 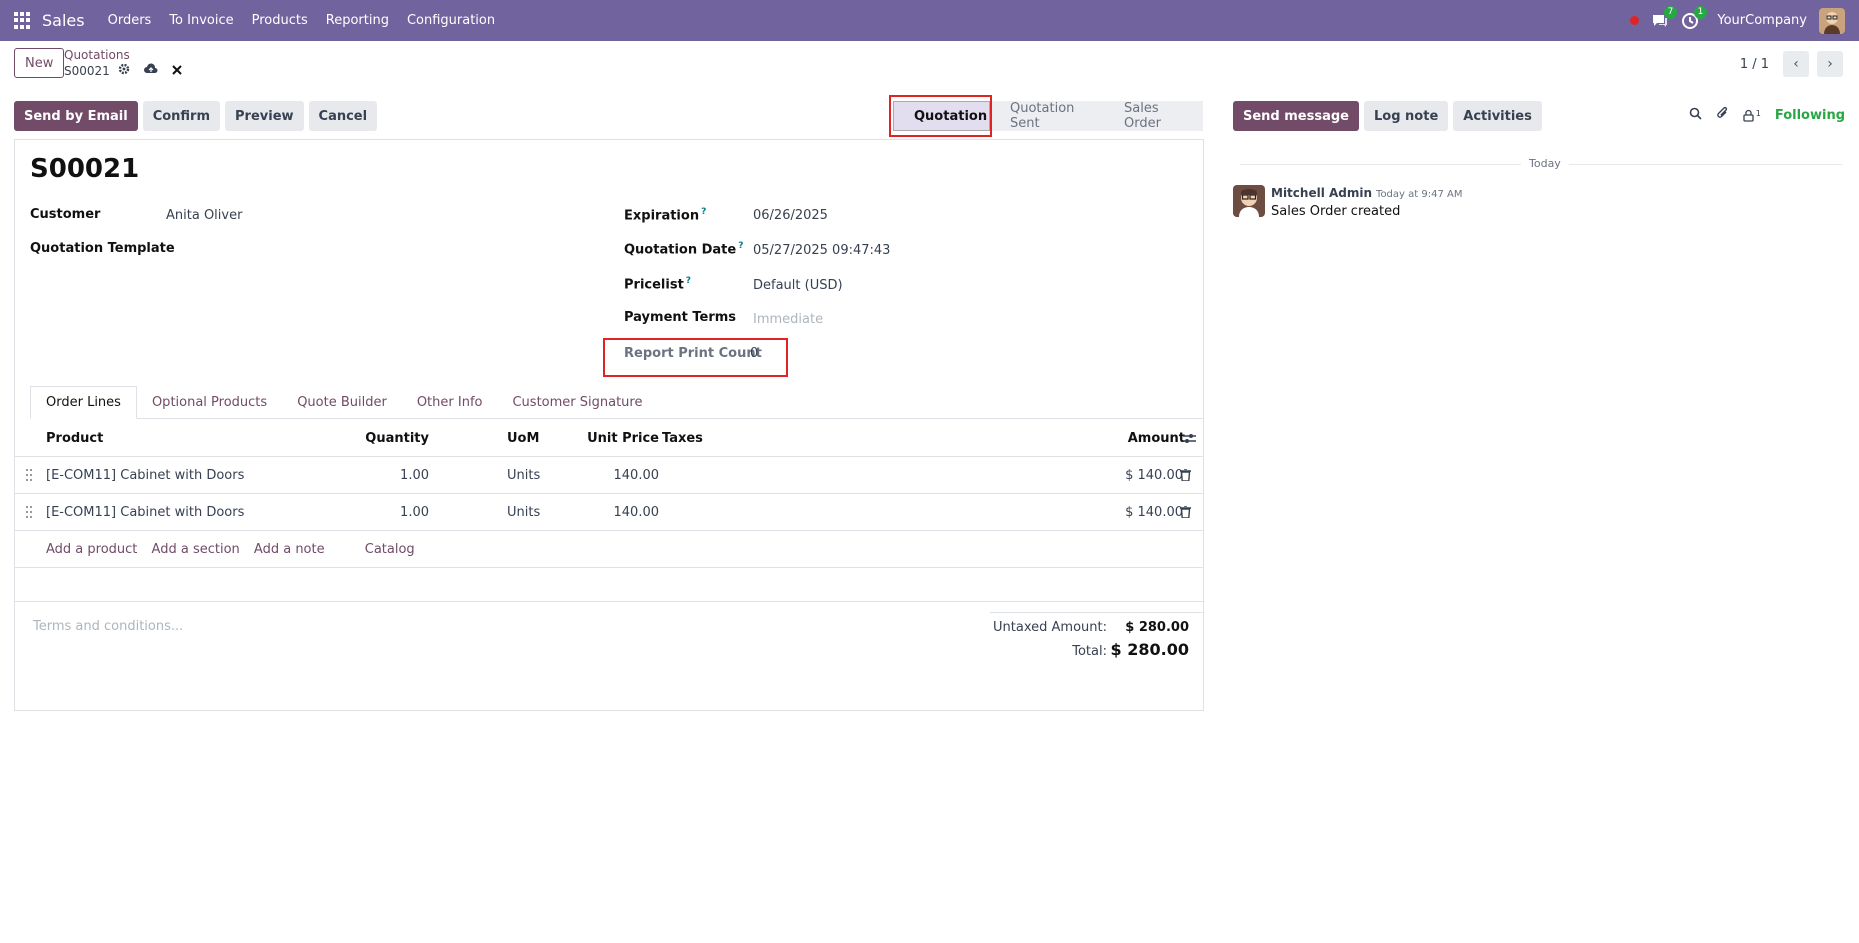 What do you see at coordinates (102, 248) in the screenshot?
I see `quotation-template-label: Quotation Template` at bounding box center [102, 248].